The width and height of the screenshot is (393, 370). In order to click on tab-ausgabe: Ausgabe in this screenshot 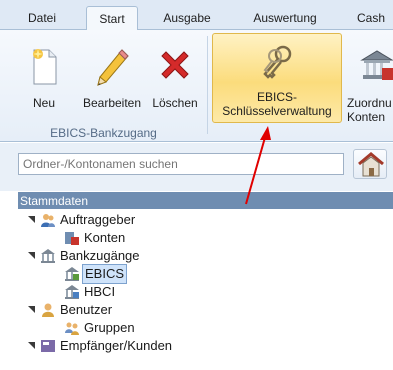, I will do `click(187, 18)`.